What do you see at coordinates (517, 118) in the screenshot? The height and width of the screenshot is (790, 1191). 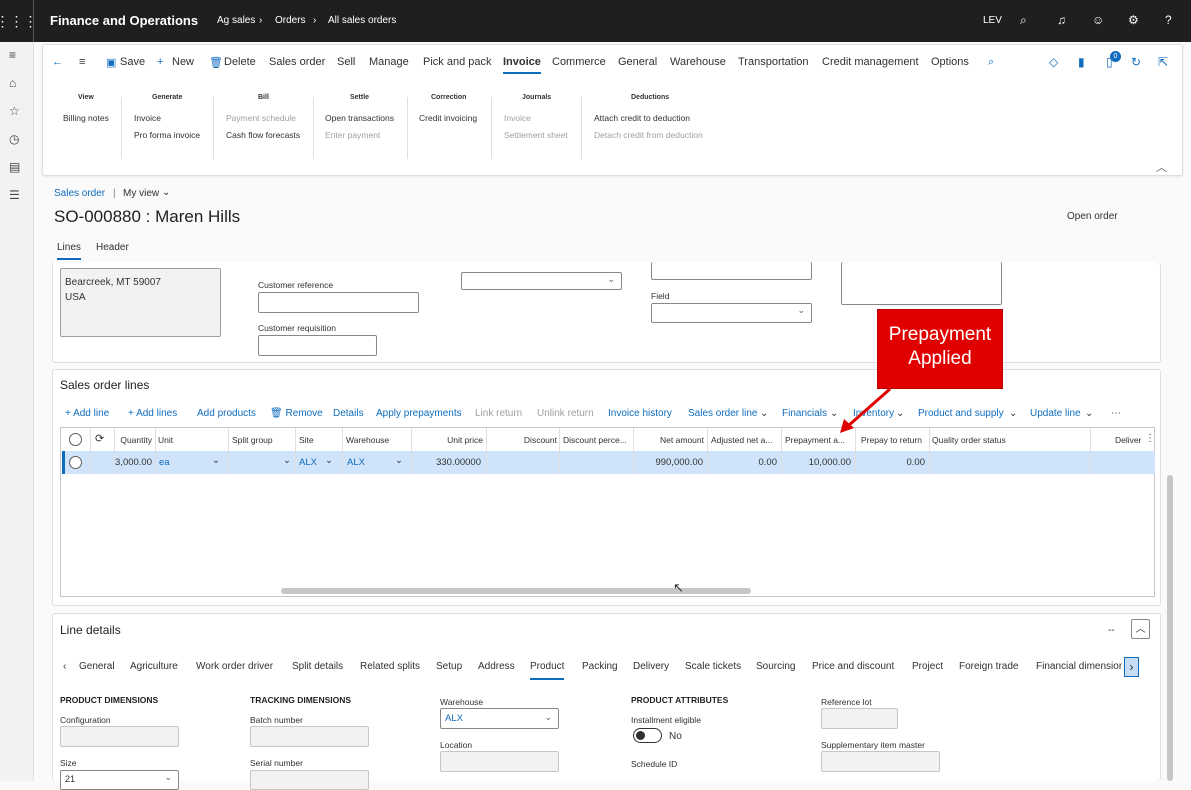 I see `journal-invoice-button: Invoice` at bounding box center [517, 118].